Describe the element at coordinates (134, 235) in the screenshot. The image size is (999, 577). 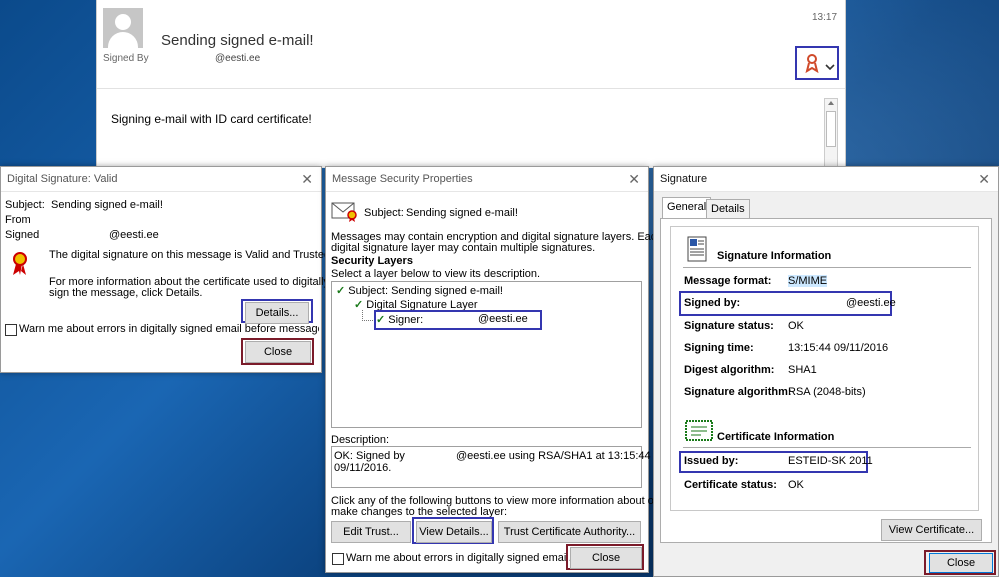
I see `signed-value: @eesti.ee` at that location.